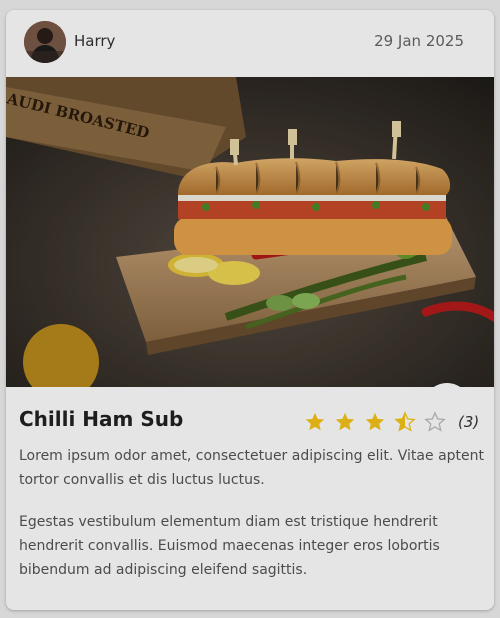 This screenshot has height=618, width=500. I want to click on avatar, so click(45, 42).